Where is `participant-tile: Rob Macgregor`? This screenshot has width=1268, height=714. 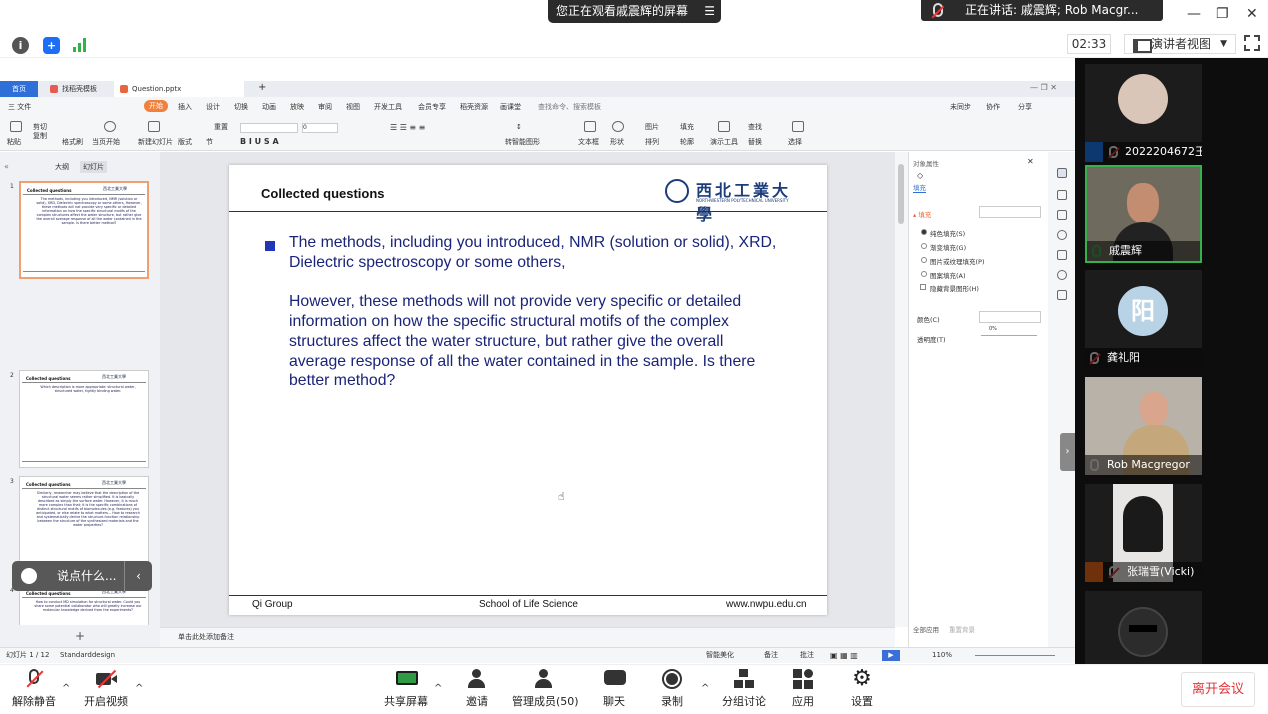 participant-tile: Rob Macgregor is located at coordinates (1143, 426).